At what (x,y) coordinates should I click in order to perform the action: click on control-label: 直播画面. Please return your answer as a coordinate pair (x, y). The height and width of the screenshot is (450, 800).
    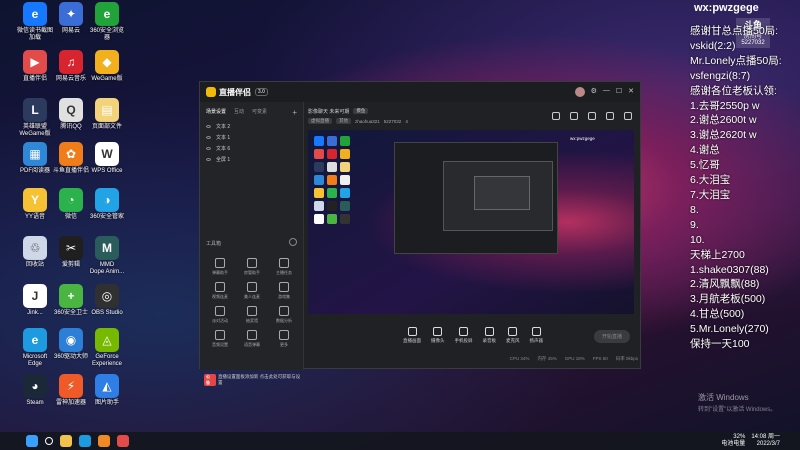
    Looking at the image, I should click on (412, 340).